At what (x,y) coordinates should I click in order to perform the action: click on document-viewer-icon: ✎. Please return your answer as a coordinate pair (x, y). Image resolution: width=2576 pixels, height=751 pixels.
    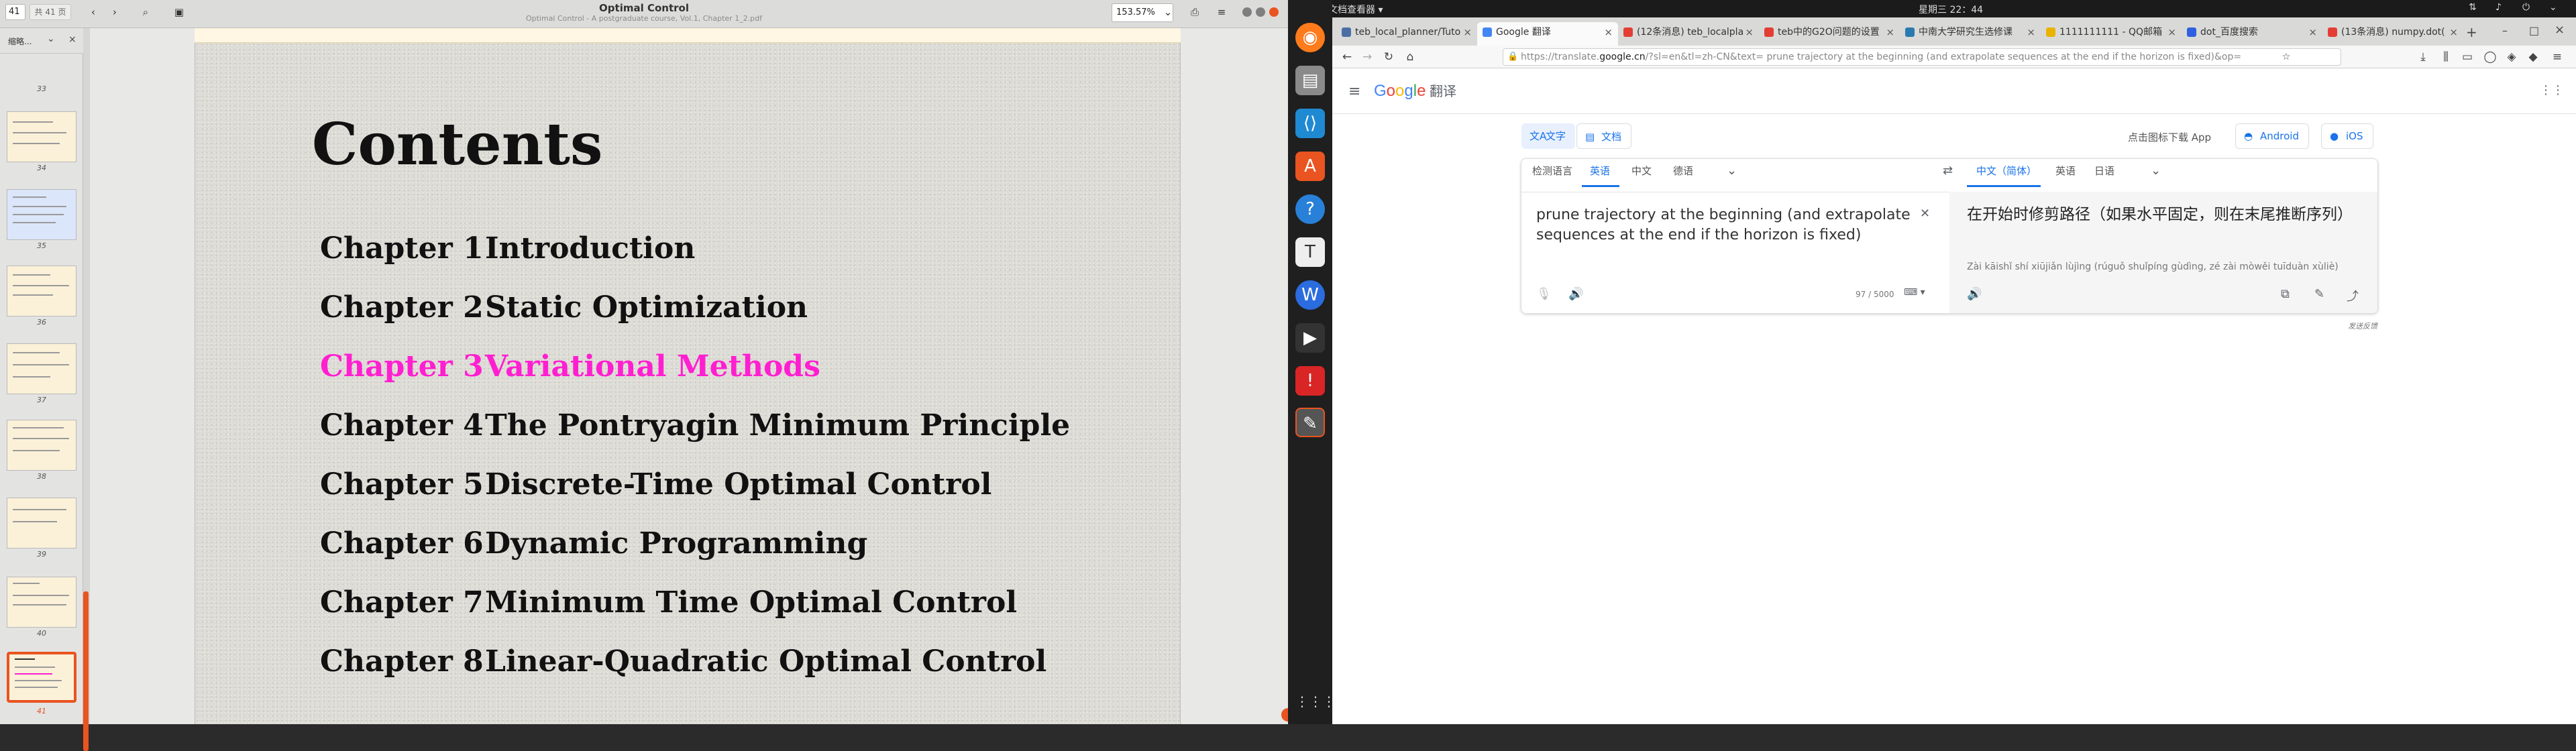
    Looking at the image, I should click on (1310, 422).